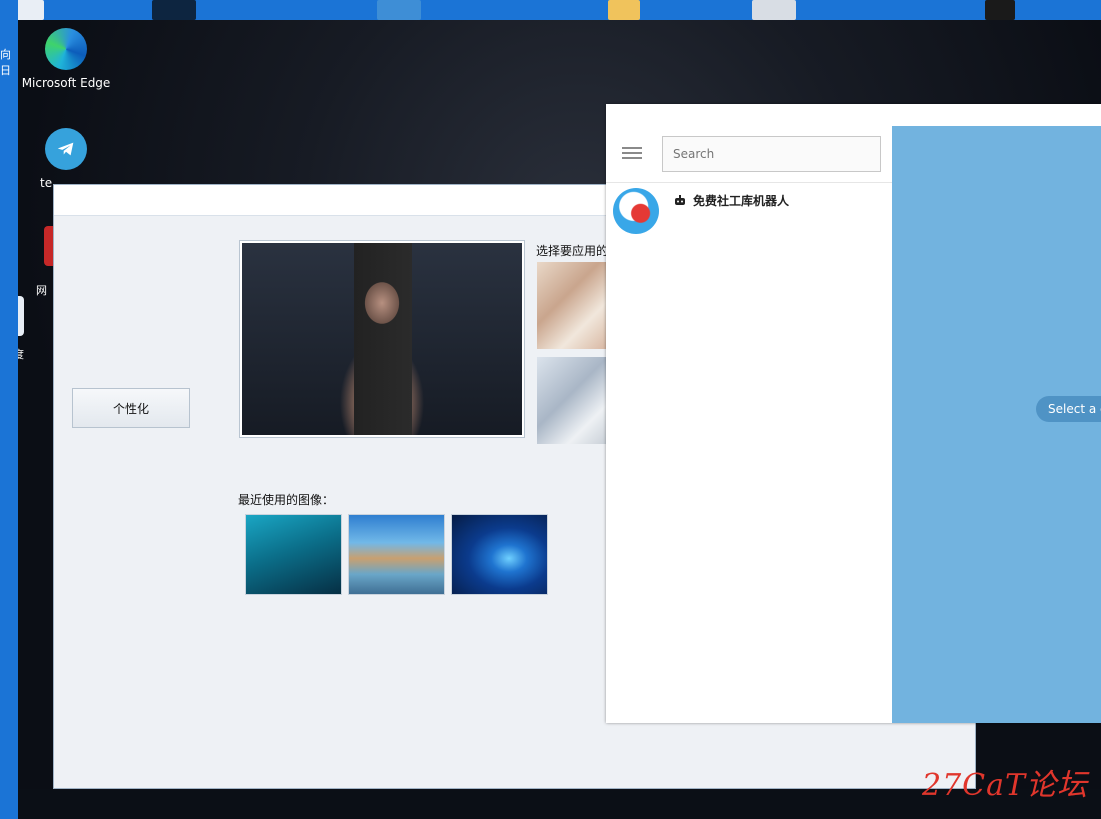  What do you see at coordinates (550, 10) in the screenshot?
I see `host-desktop-strip` at bounding box center [550, 10].